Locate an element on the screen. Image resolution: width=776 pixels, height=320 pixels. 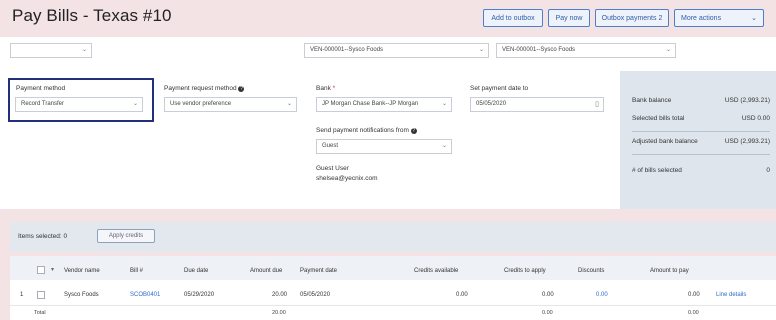
bank-select: JP Morgan Chase Bank--JP Morgan ⌄ is located at coordinates (384, 104).